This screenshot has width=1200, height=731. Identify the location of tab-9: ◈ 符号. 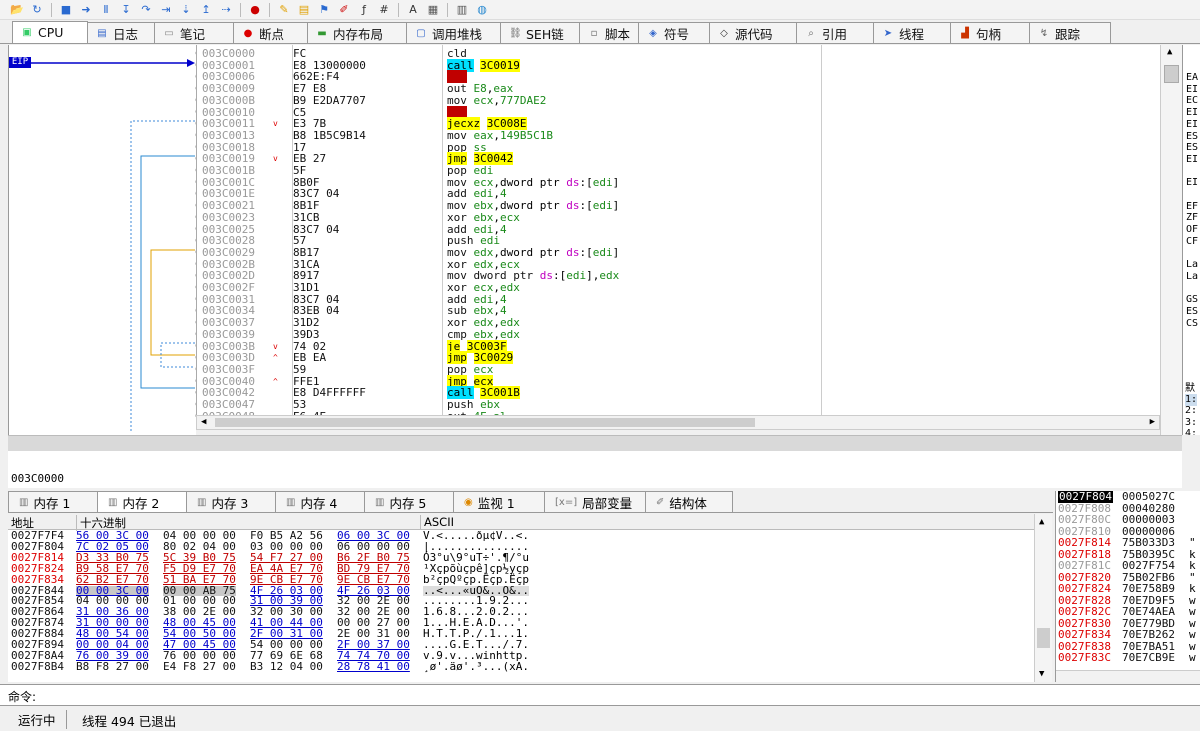
(674, 32).